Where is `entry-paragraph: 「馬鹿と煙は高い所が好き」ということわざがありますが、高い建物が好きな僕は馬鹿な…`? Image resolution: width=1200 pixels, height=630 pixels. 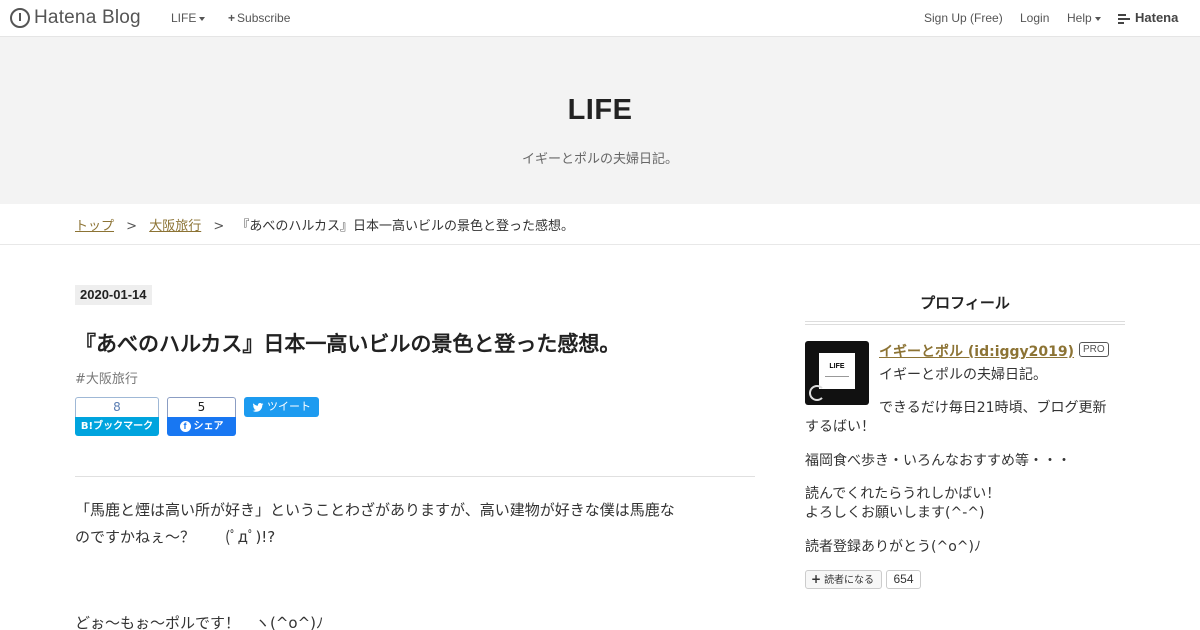
entry-paragraph: 「馬鹿と煙は高い所が好き」ということわざがありますが、高い建物が好きな僕は馬鹿な… is located at coordinates (415, 524).